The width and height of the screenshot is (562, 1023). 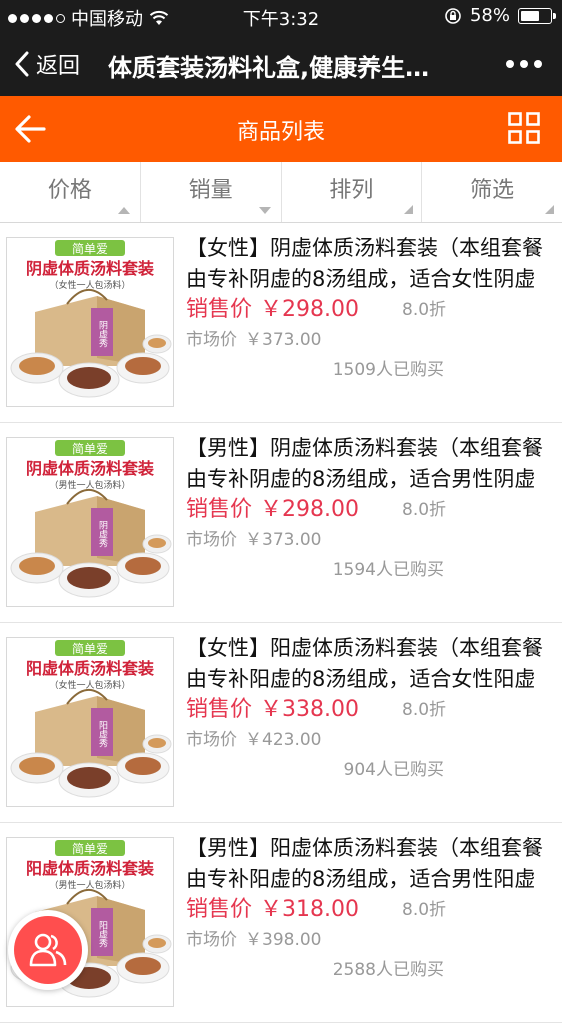 What do you see at coordinates (280, 132) in the screenshot?
I see `header-title: 商品列表` at bounding box center [280, 132].